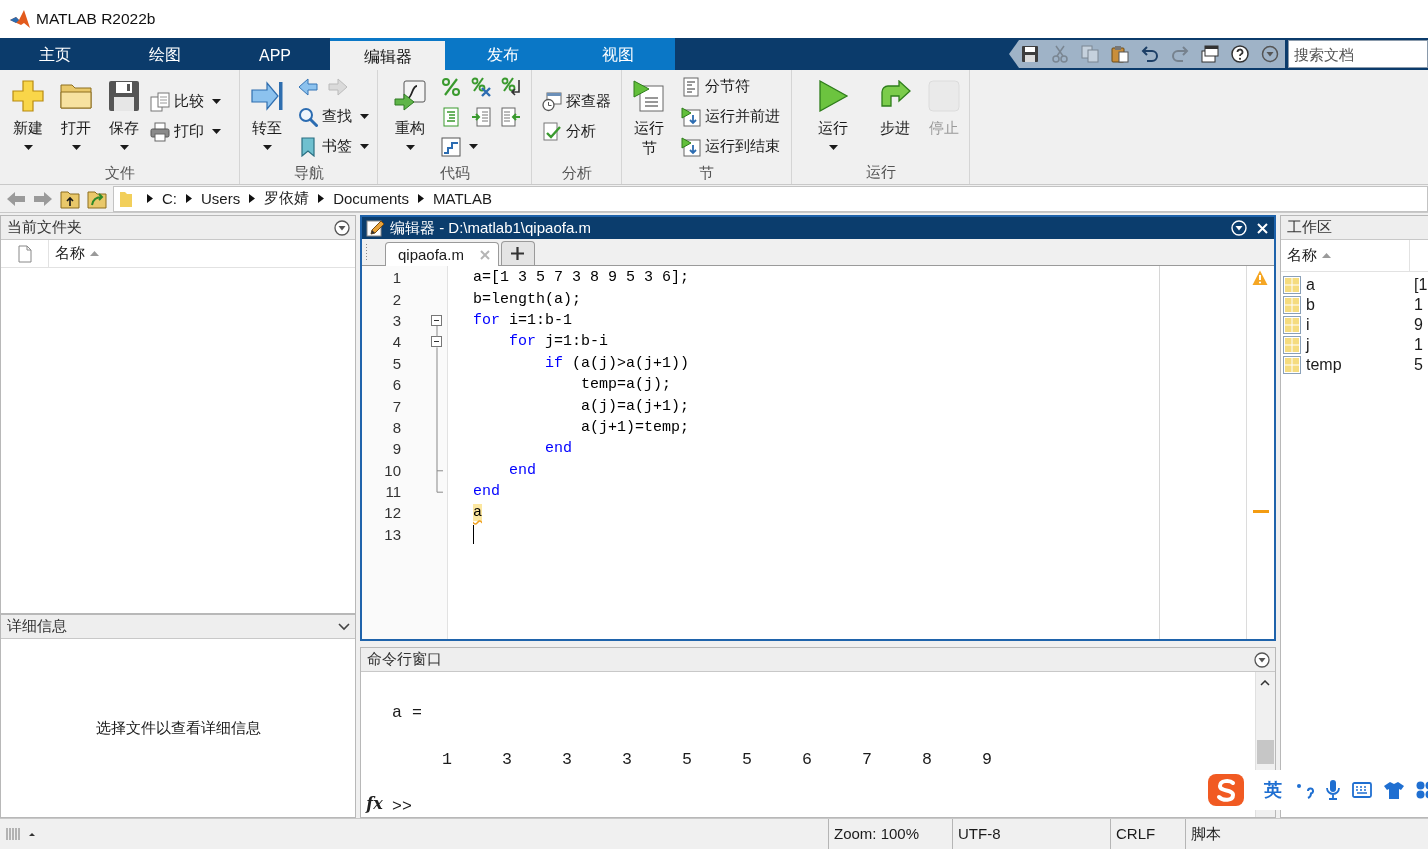 This screenshot has height=849, width=1428. Describe the element at coordinates (1273, 790) in the screenshot. I see `input-mode-button: 英` at that location.